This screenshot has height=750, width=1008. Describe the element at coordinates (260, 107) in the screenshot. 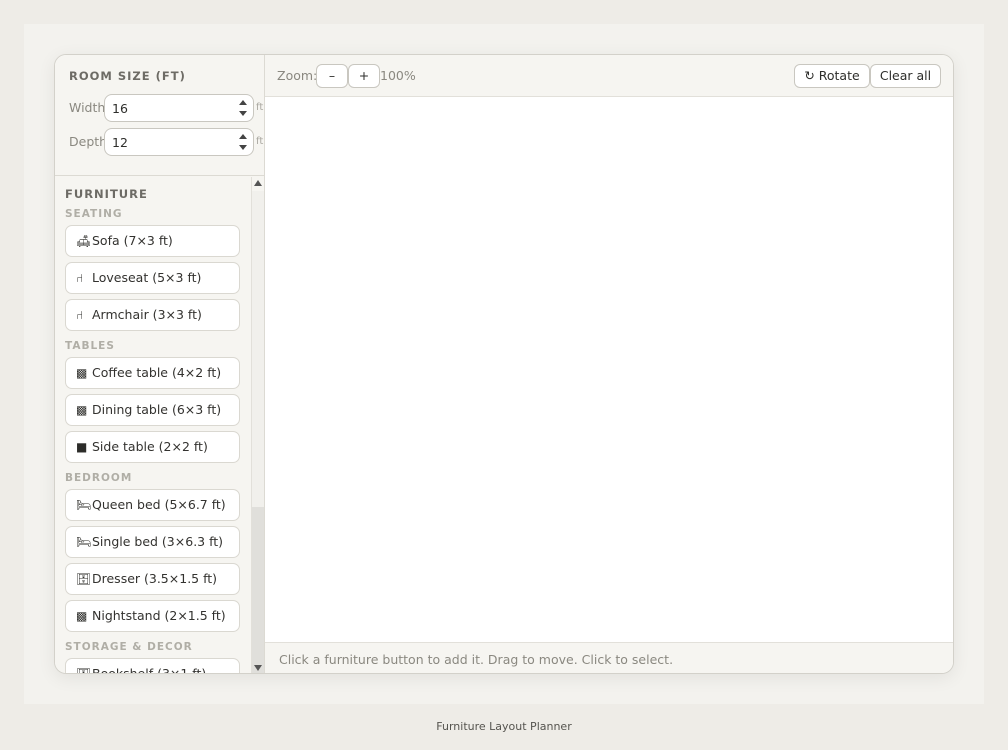

I see `width-unit: ft` at that location.